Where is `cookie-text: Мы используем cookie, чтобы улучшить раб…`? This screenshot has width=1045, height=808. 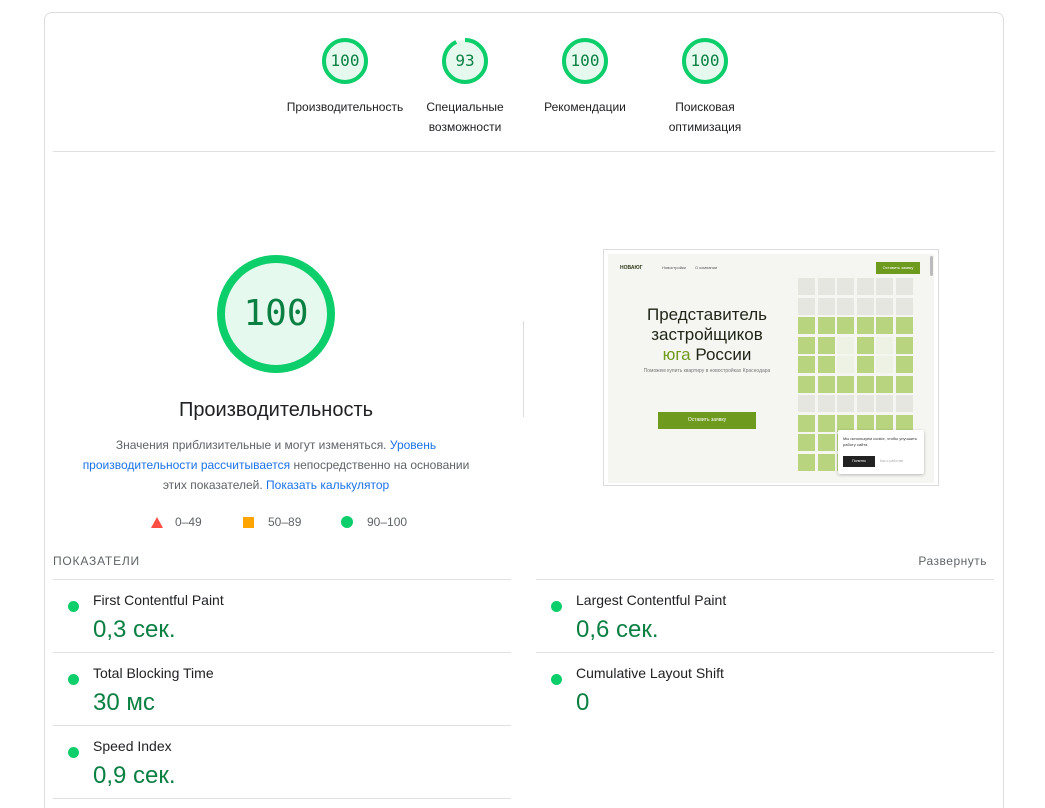 cookie-text: Мы используем cookie, чтобы улучшить раб… is located at coordinates (880, 441).